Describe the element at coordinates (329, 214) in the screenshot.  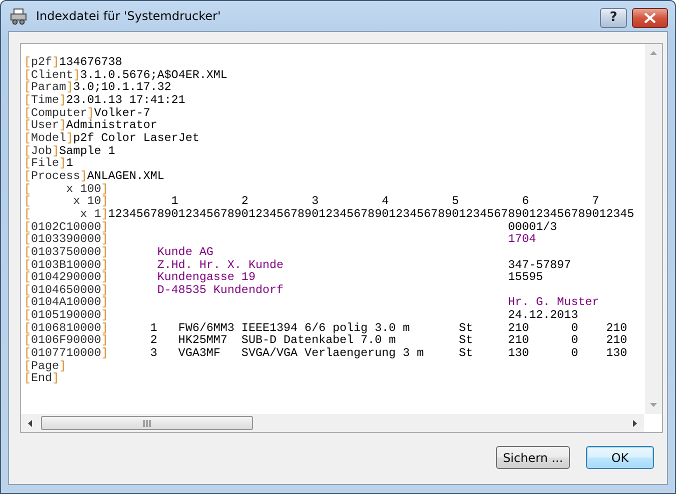
I see `text-line: [ x 1]123456789012345678901234567890123456789012345678901234567890123456789012345` at that location.